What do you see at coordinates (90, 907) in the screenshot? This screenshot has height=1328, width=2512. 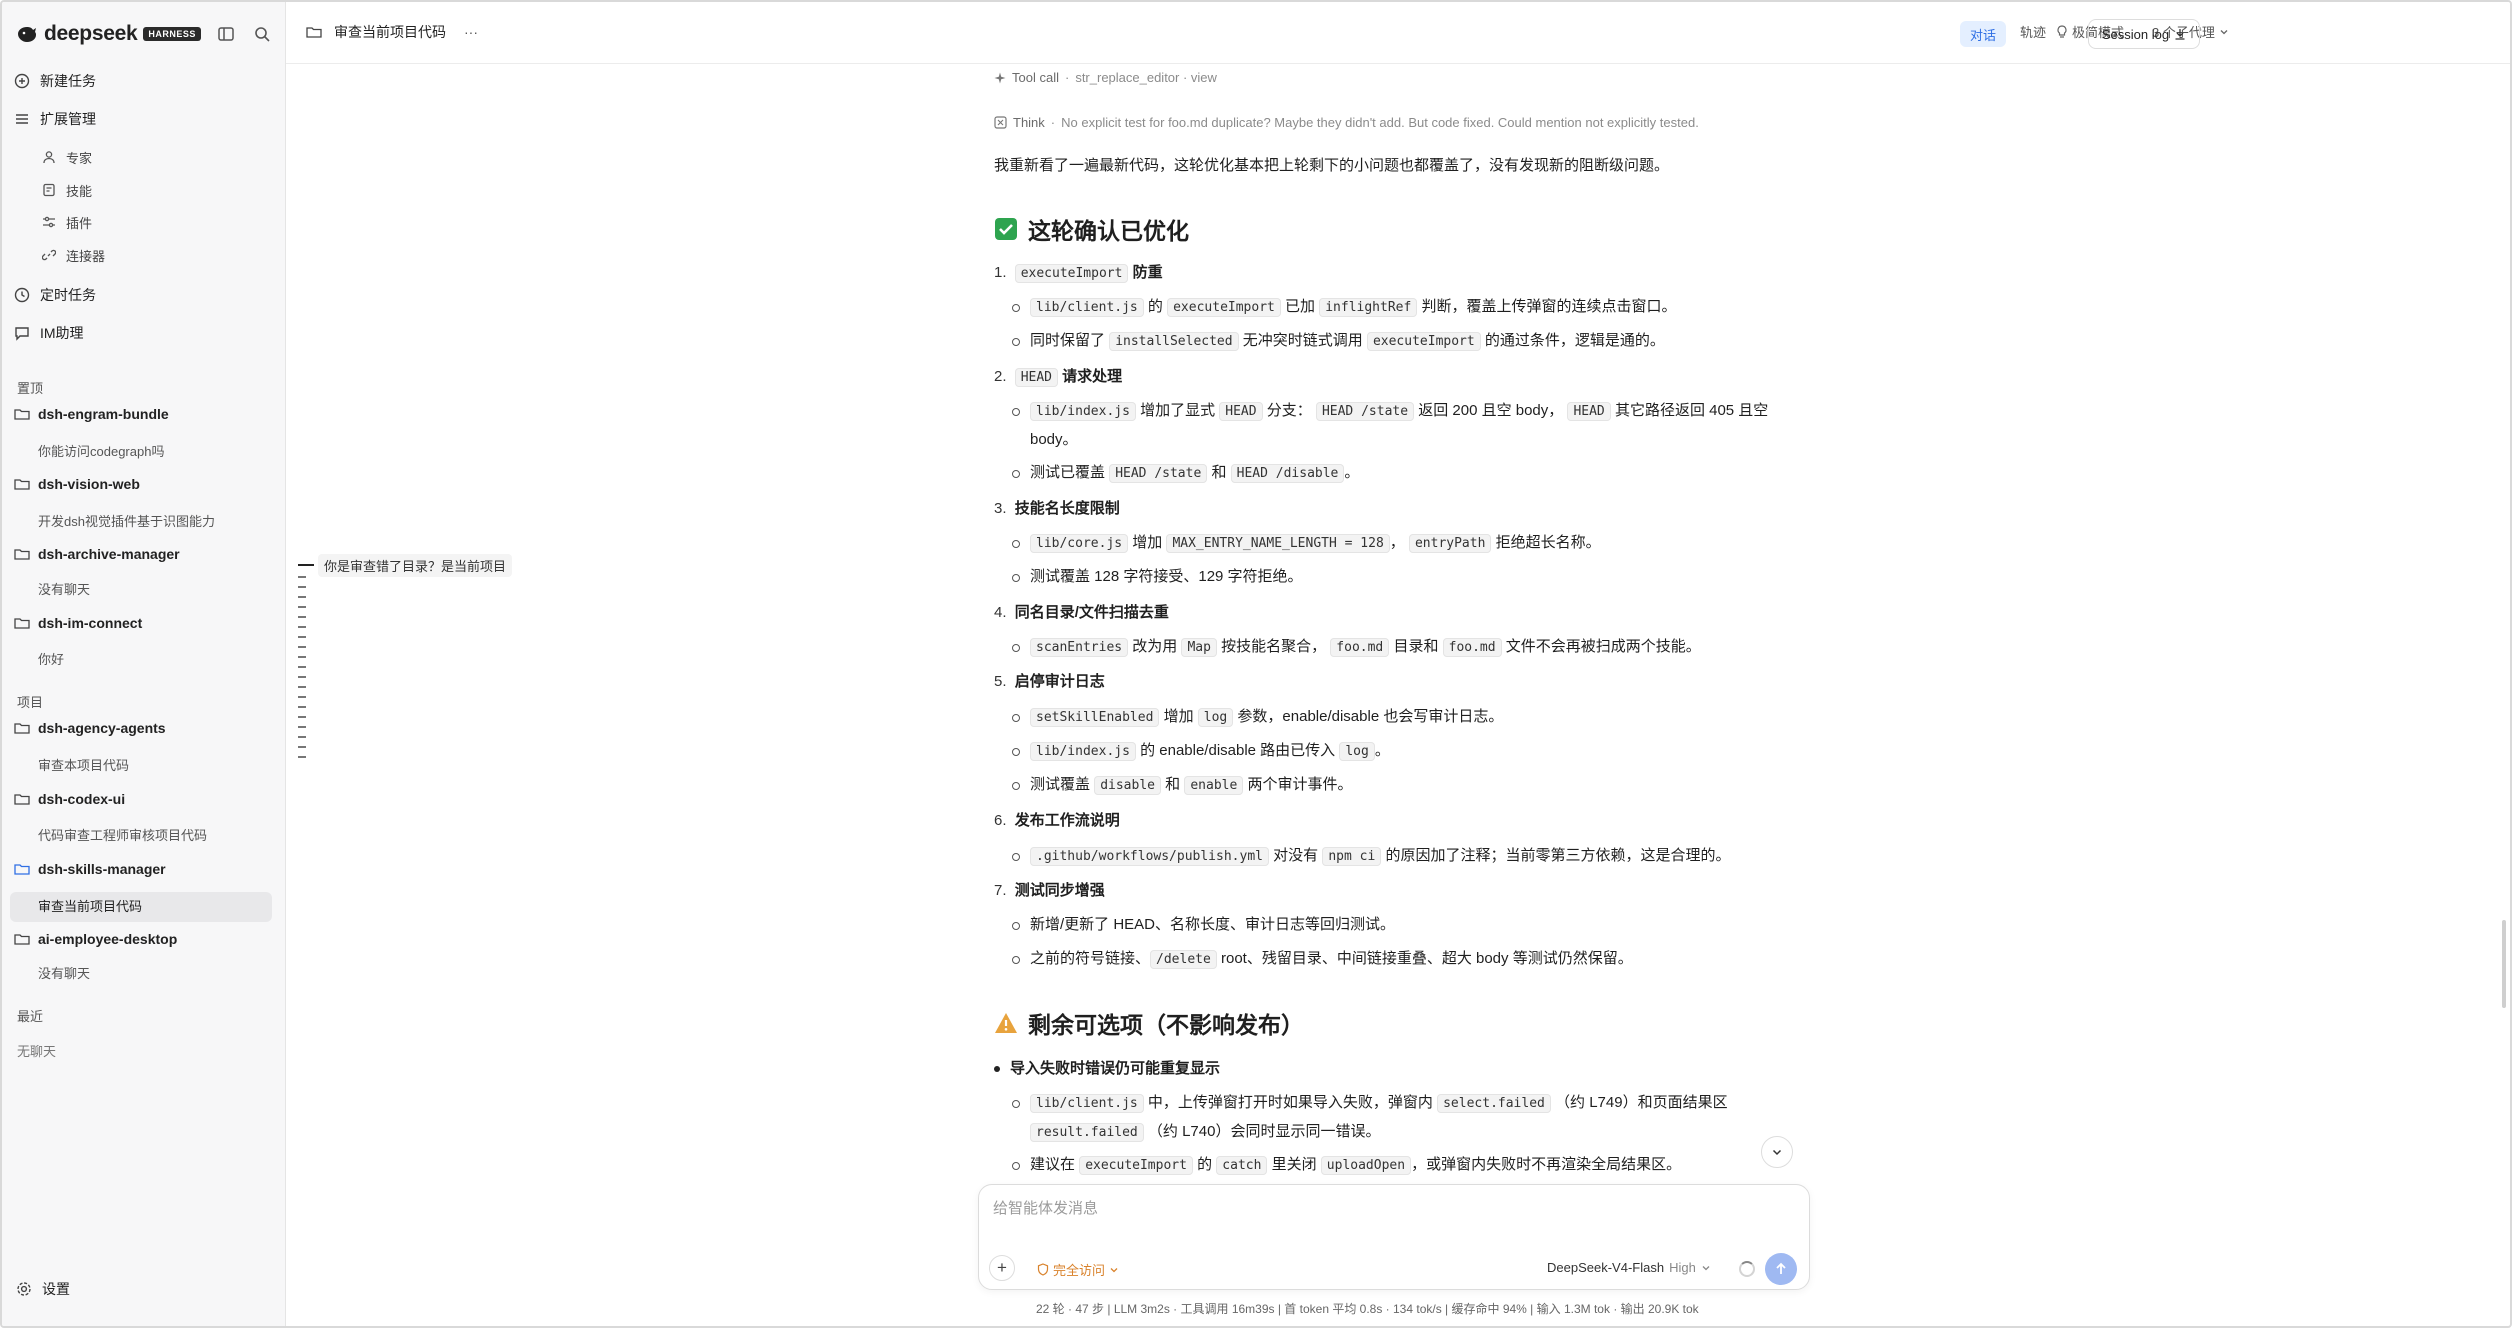 I see `chat-item-active: 审查当前项目代码` at bounding box center [90, 907].